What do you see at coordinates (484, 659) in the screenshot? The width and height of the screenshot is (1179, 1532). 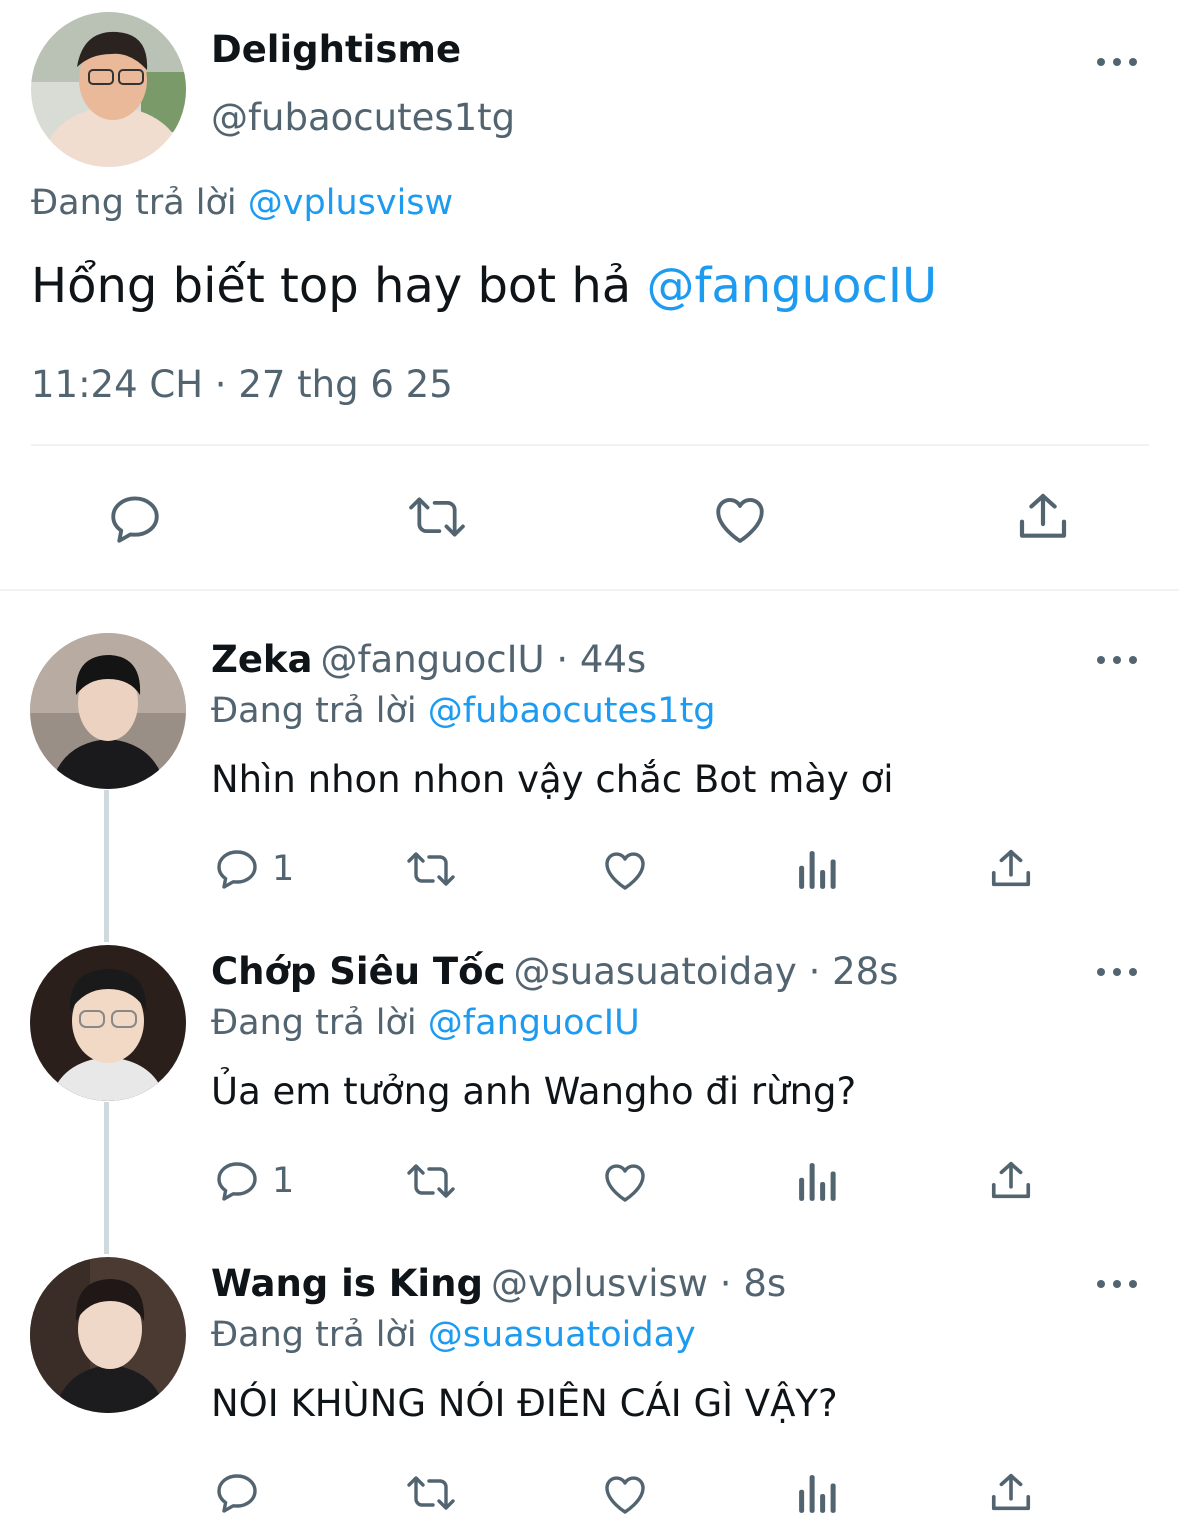 I see `author-handle-time: @fanguocIU · 44s` at bounding box center [484, 659].